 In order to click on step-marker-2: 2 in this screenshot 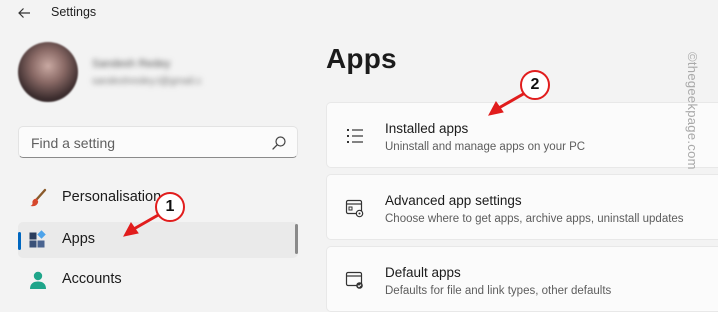, I will do `click(535, 85)`.